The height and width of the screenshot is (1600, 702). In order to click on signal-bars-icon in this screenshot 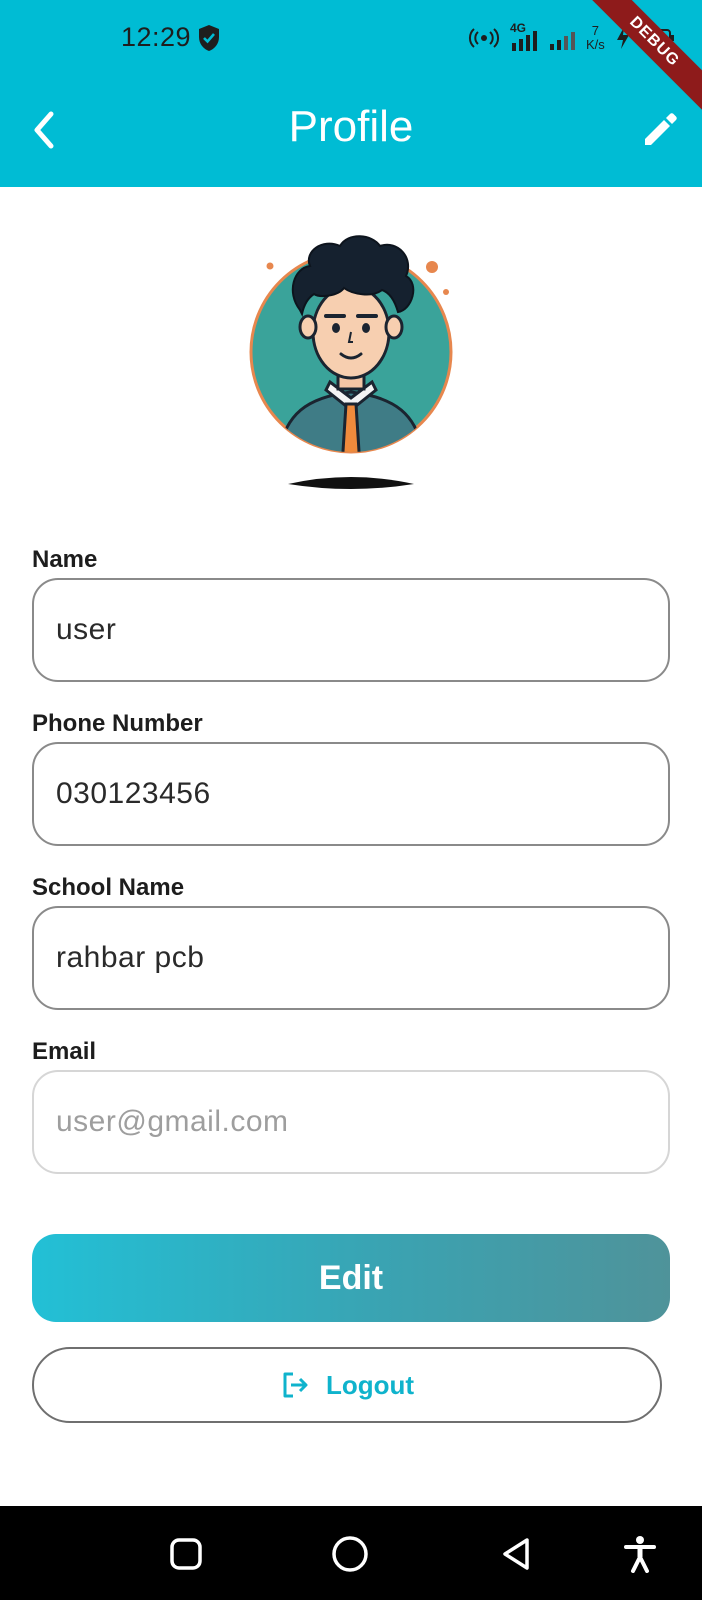, I will do `click(524, 41)`.